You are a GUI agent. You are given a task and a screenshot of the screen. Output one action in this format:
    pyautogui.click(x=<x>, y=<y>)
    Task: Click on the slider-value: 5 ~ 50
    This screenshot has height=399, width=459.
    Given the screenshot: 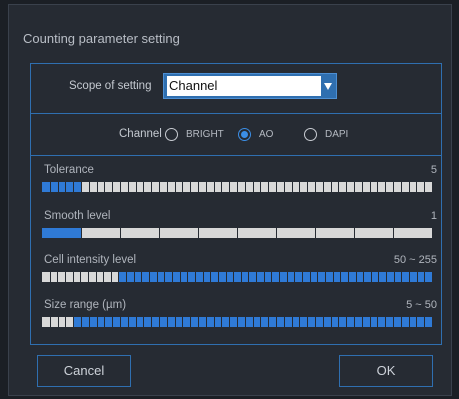 What is the action you would take?
    pyautogui.click(x=421, y=305)
    